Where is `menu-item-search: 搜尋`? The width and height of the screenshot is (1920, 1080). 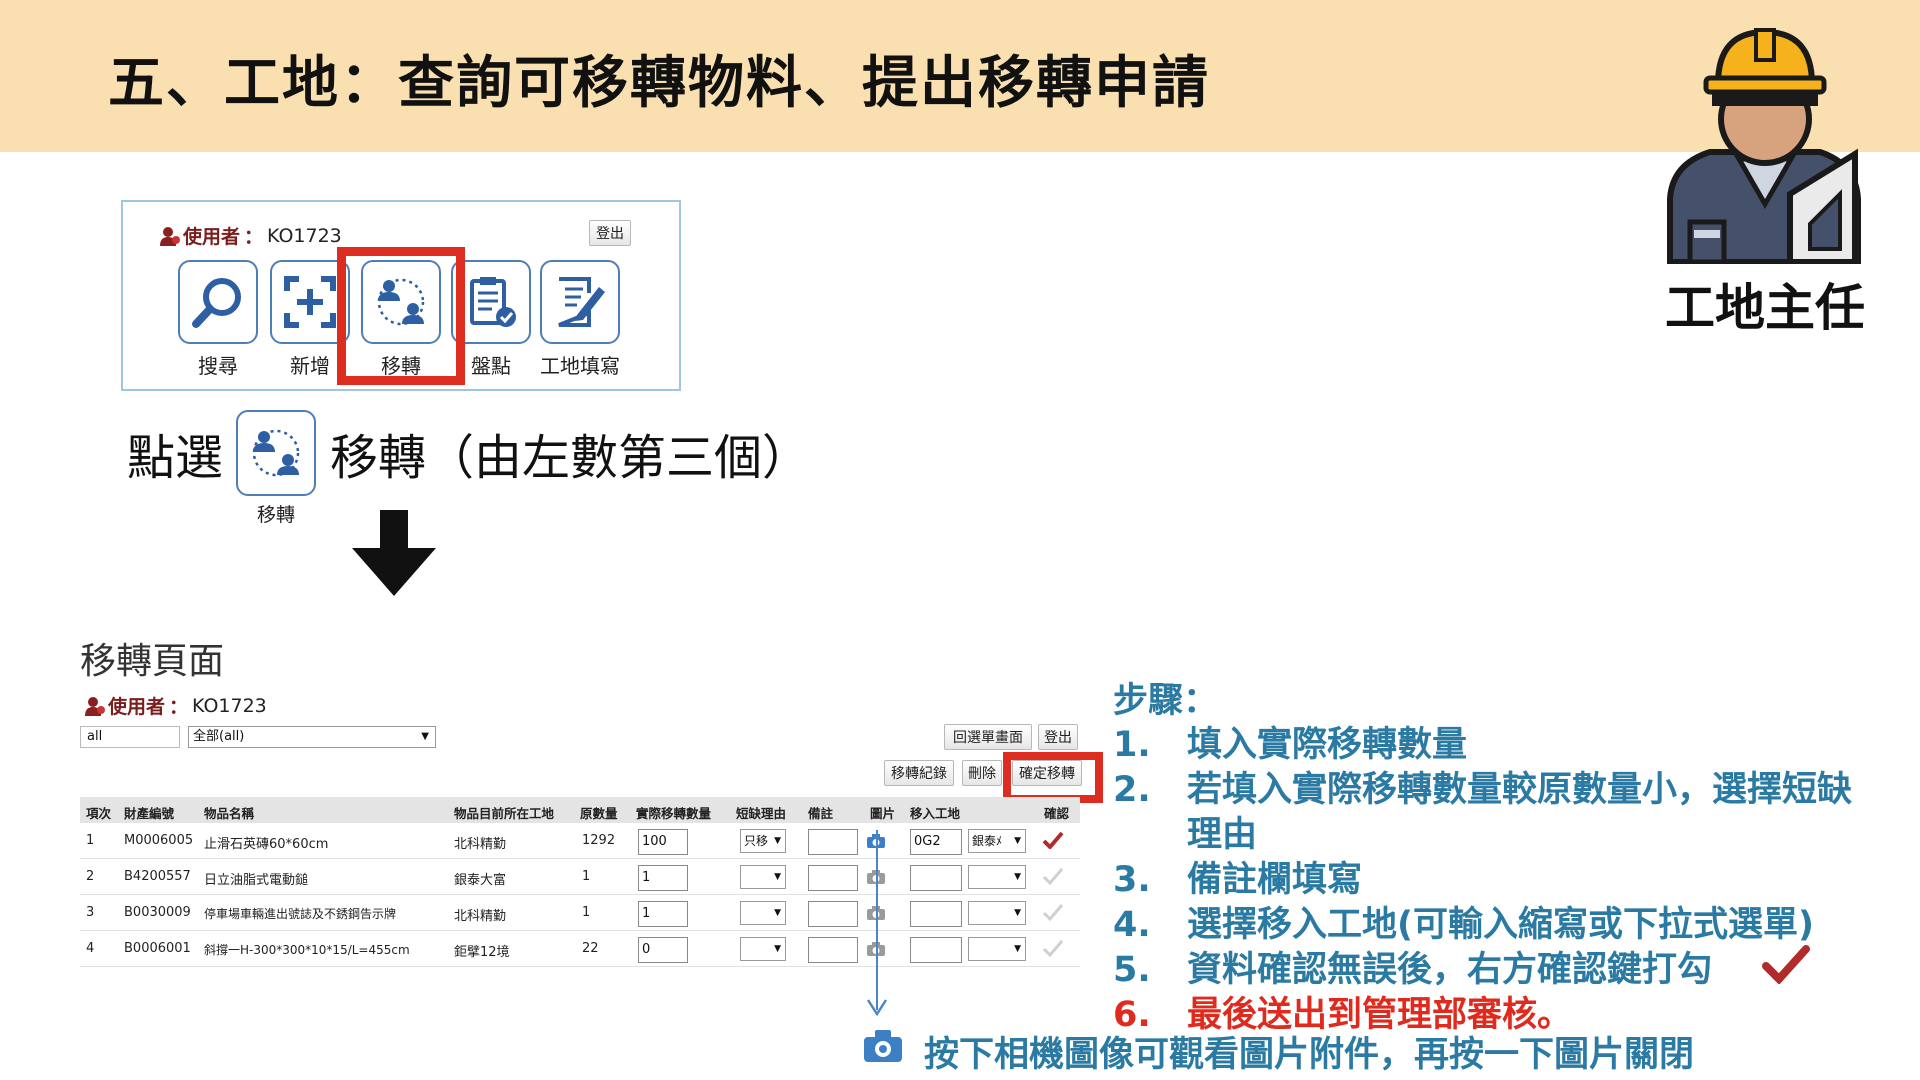 menu-item-search: 搜尋 is located at coordinates (218, 319).